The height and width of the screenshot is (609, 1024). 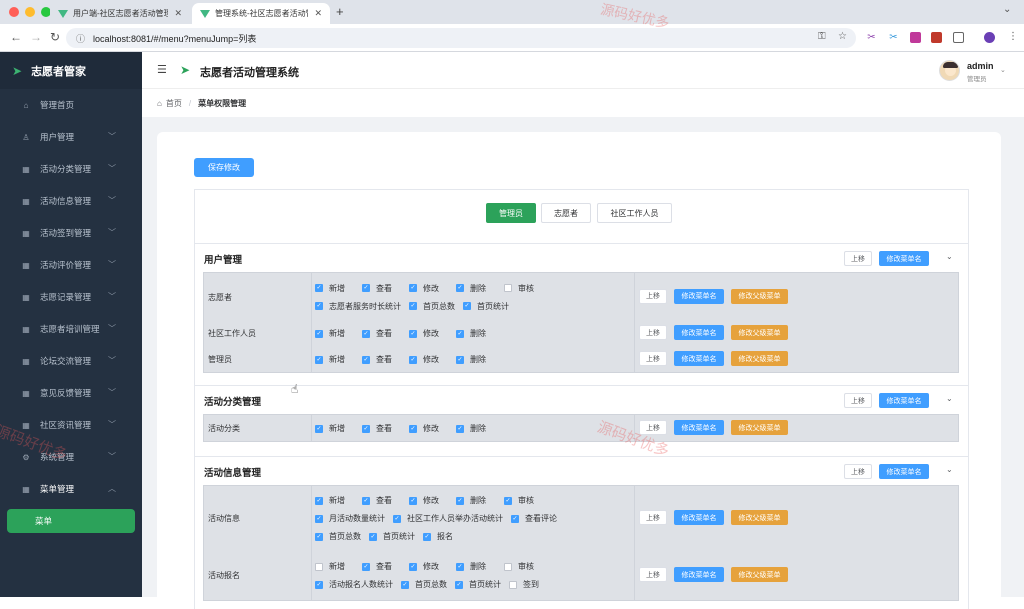 I want to click on permission-checkbox: 审核, so click(x=519, y=288).